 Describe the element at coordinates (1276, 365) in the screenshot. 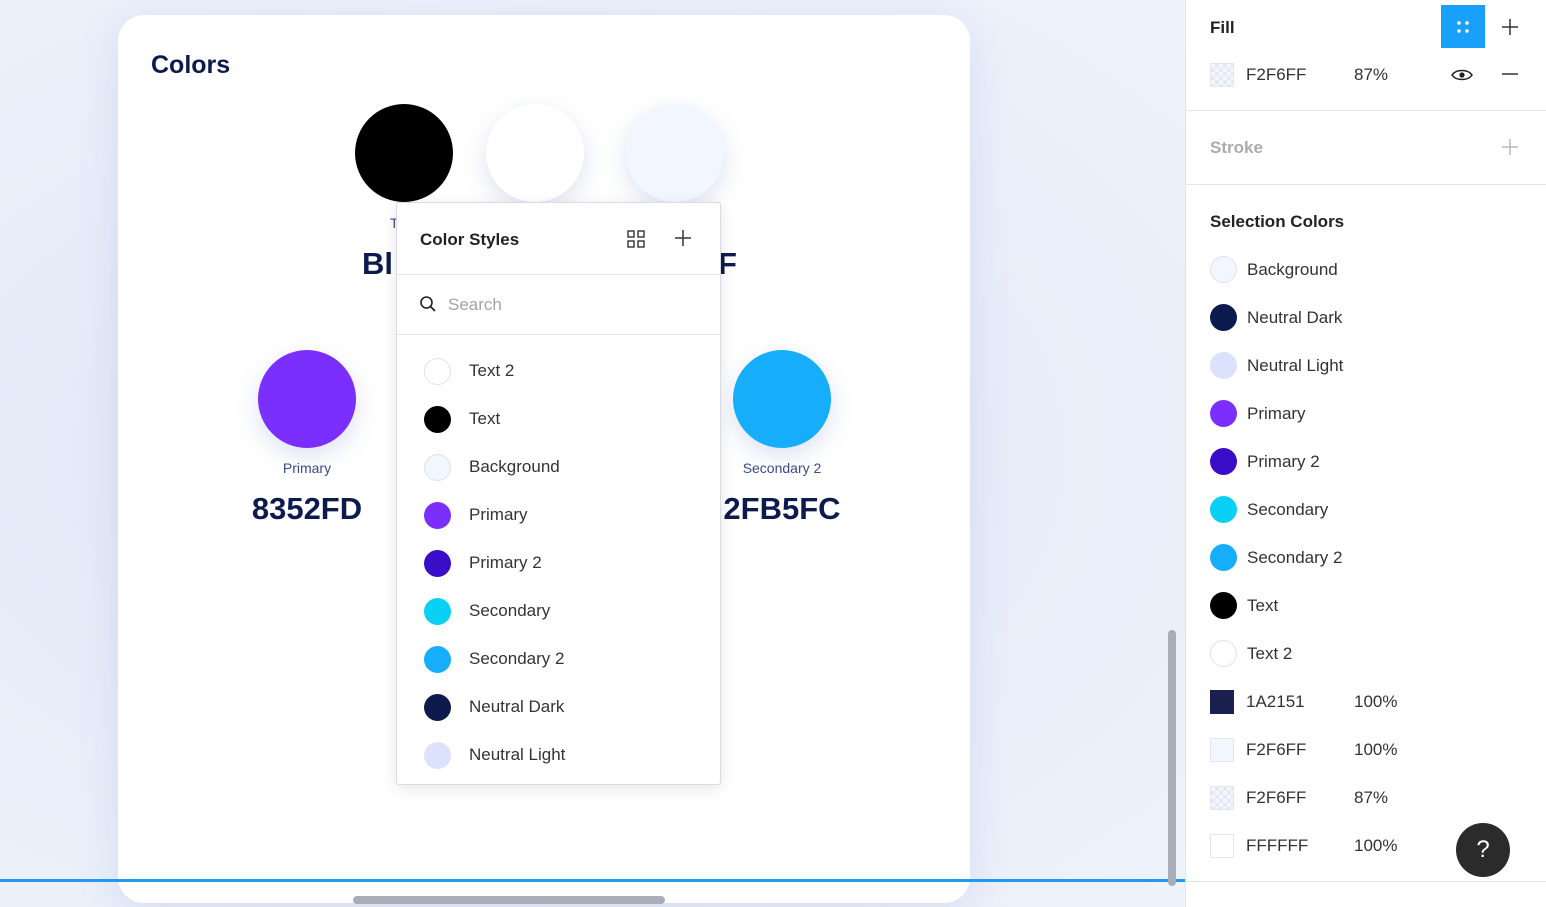

I see `selection-style-neutral-light: Neutral Light` at that location.